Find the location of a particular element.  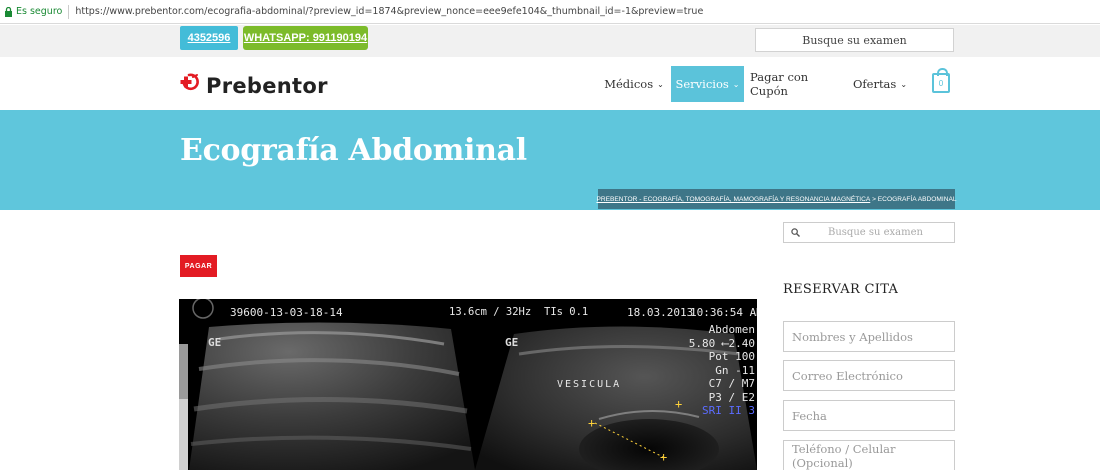

nav-servicios: Servicios ⌄ is located at coordinates (707, 84).